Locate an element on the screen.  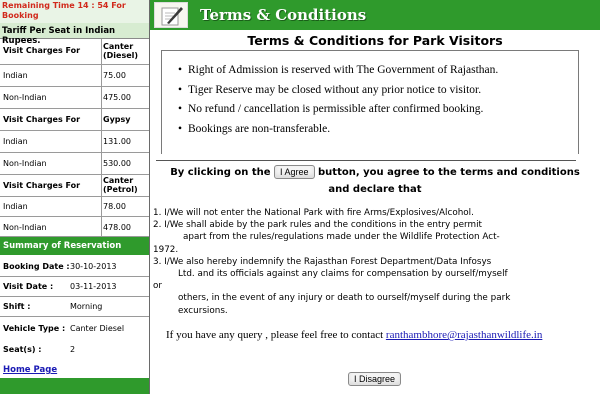
sidebar-footer-bar is located at coordinates (74, 386).